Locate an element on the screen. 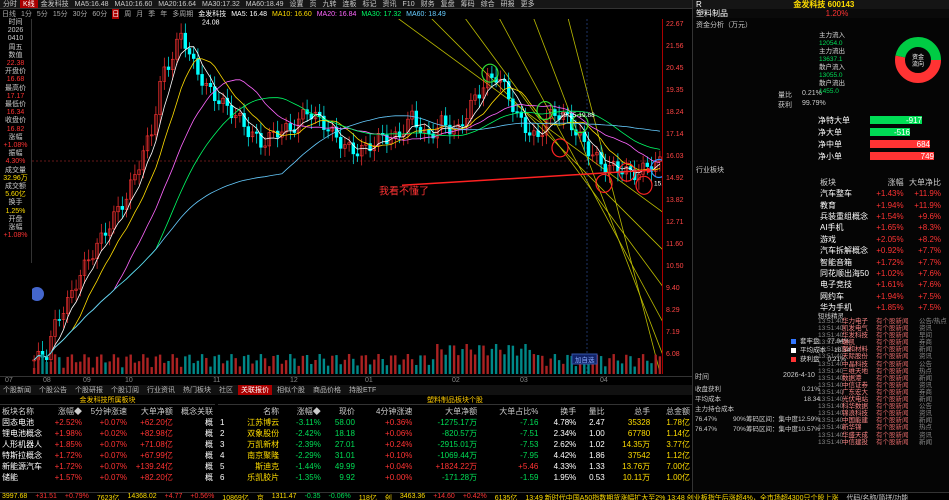  leader-header: 涨幅◆ is located at coordinates (302, 411).